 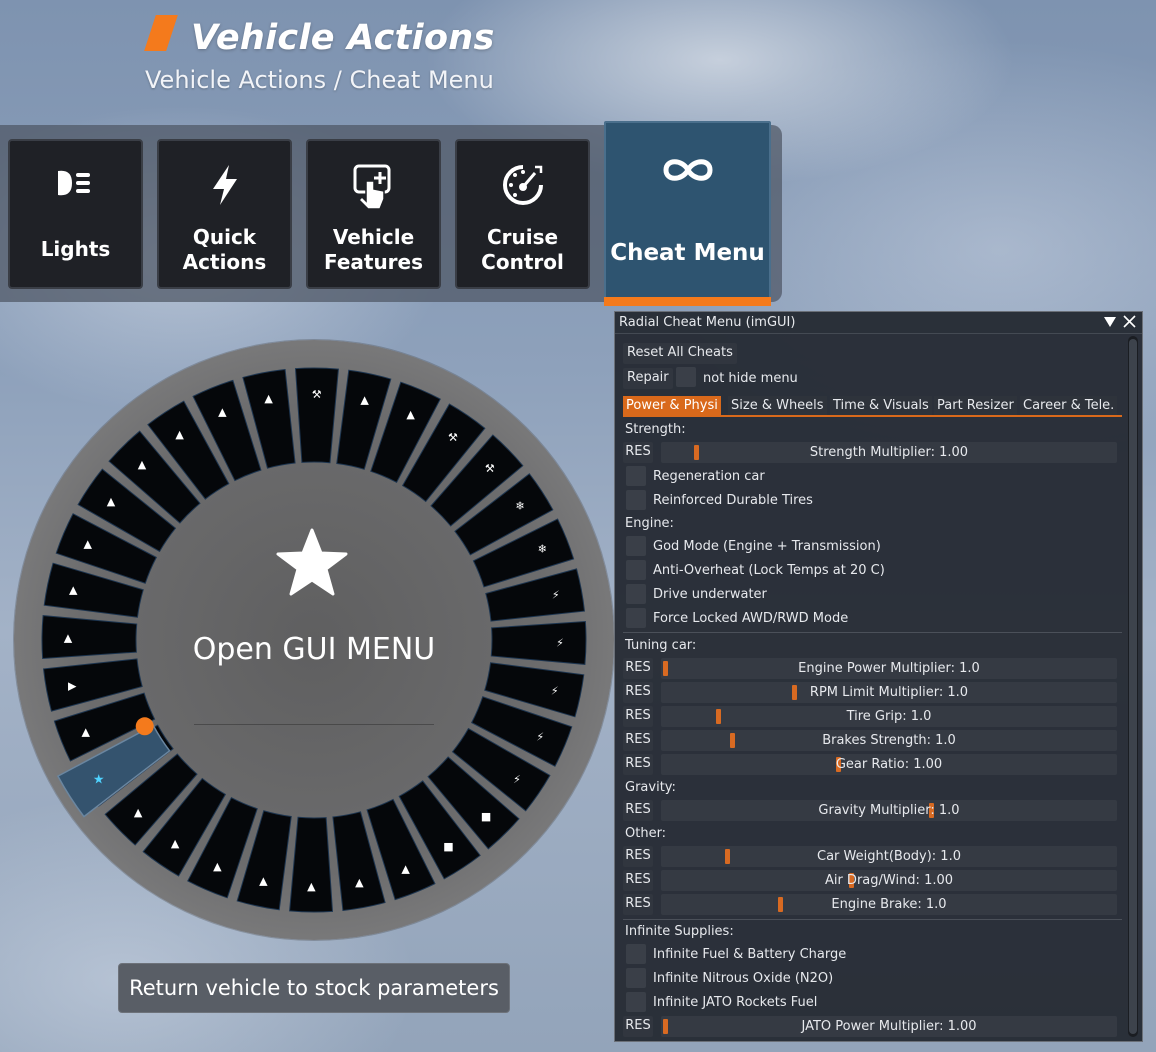 I want to click on tab-time-visuals: Time & Visuals, so click(x=881, y=406).